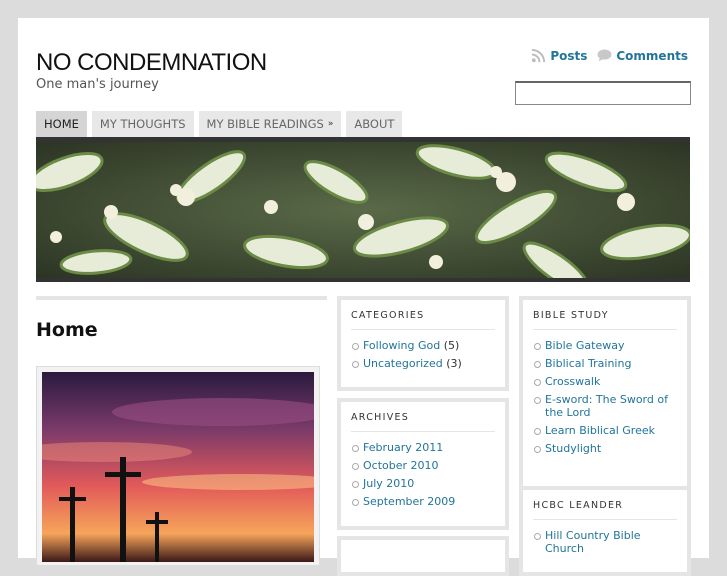 The width and height of the screenshot is (727, 576). I want to click on nav-item-home: Home, so click(61, 124).